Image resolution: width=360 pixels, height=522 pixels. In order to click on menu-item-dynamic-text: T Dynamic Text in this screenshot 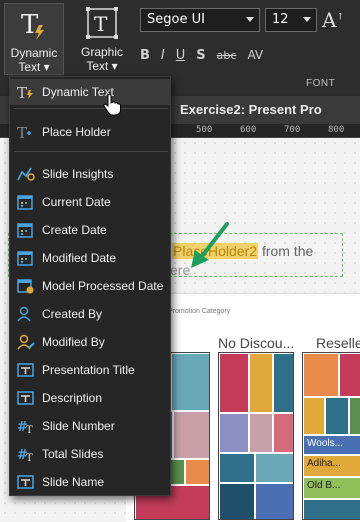, I will do `click(90, 92)`.